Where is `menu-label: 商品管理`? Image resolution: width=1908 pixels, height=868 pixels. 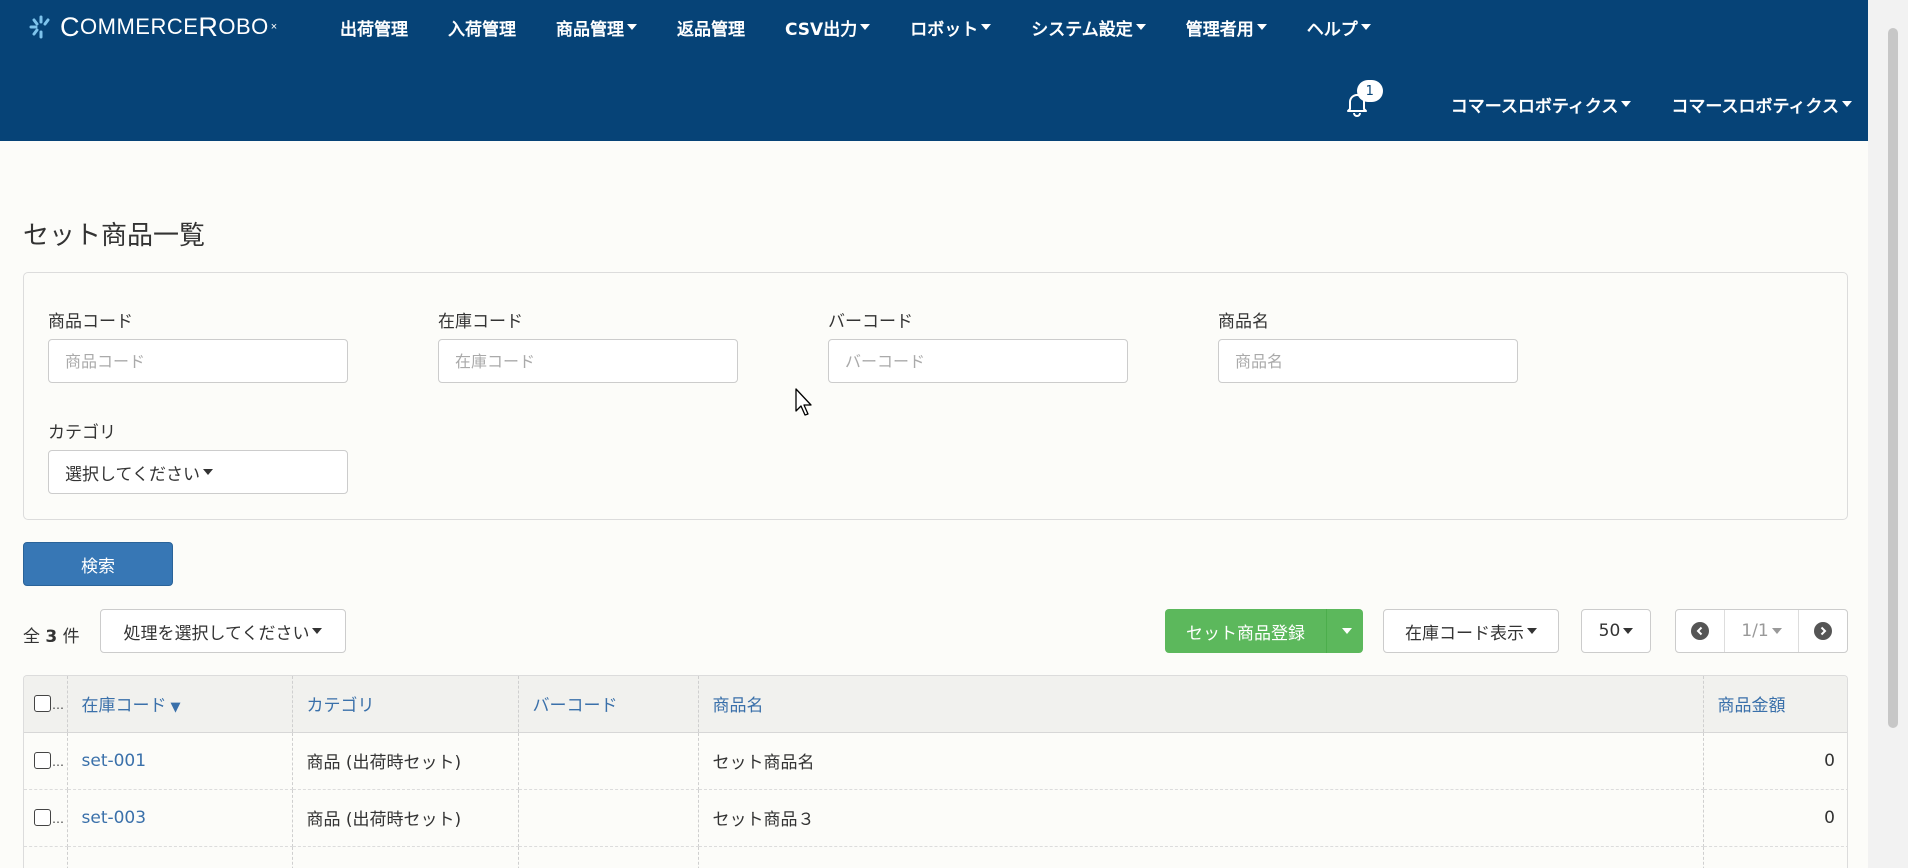 menu-label: 商品管理 is located at coordinates (590, 29).